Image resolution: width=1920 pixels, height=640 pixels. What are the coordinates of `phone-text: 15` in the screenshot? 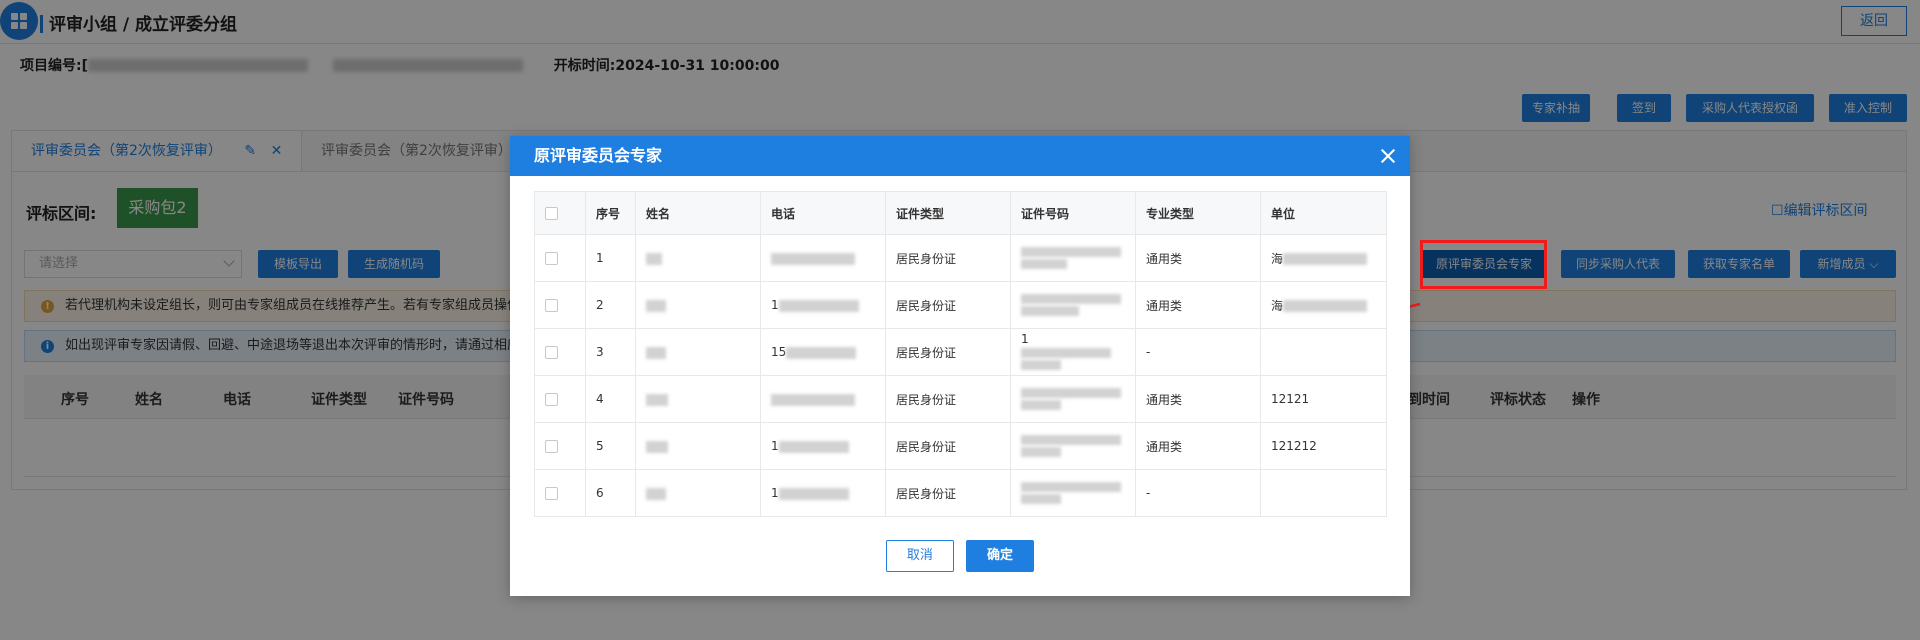 It's located at (779, 352).